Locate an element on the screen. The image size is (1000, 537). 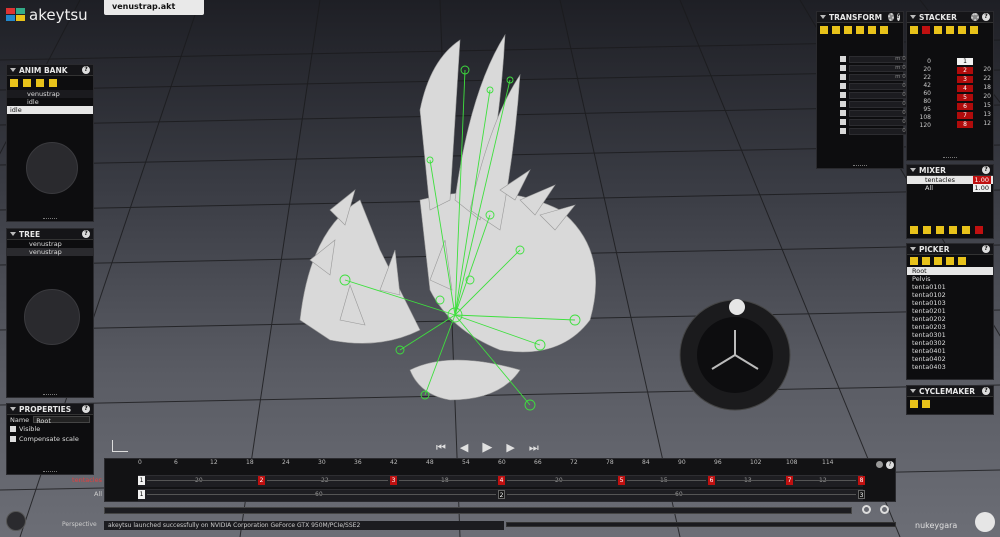
add-anim-icon is located at coordinates (14, 83).